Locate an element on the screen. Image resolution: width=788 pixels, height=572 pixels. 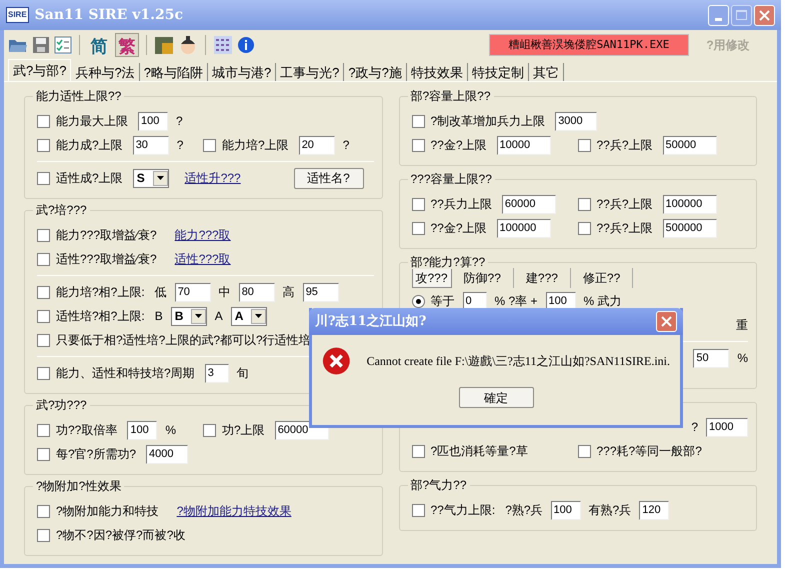
binary-icon is located at coordinates (223, 45).